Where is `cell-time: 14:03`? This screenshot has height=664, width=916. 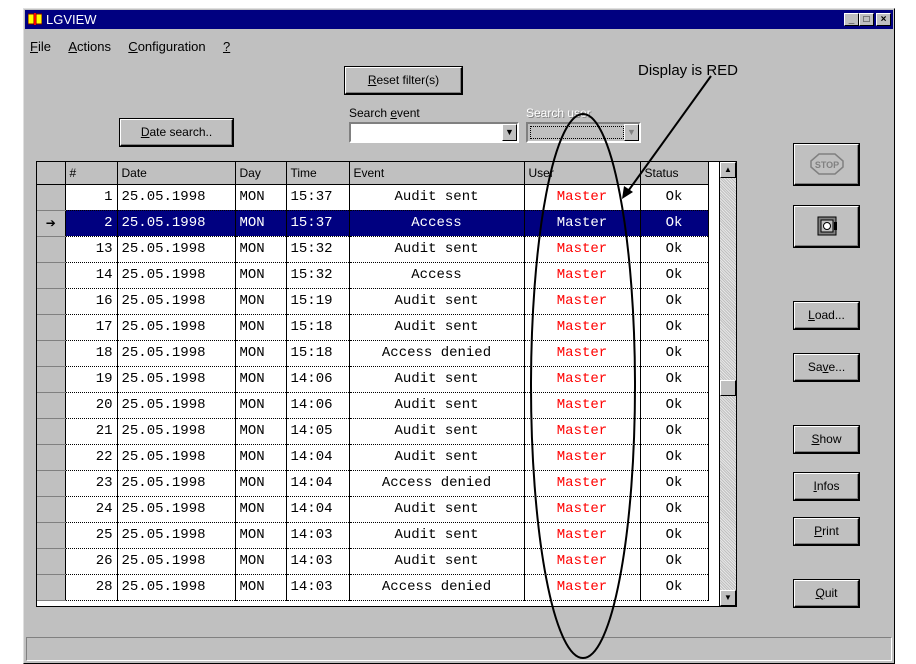
cell-time: 14:03 is located at coordinates (318, 535).